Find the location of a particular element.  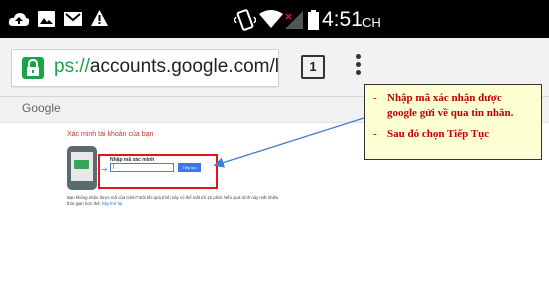

callout-line-3: - Sau đó chọn Tiếp Tục is located at coordinates (431, 134).